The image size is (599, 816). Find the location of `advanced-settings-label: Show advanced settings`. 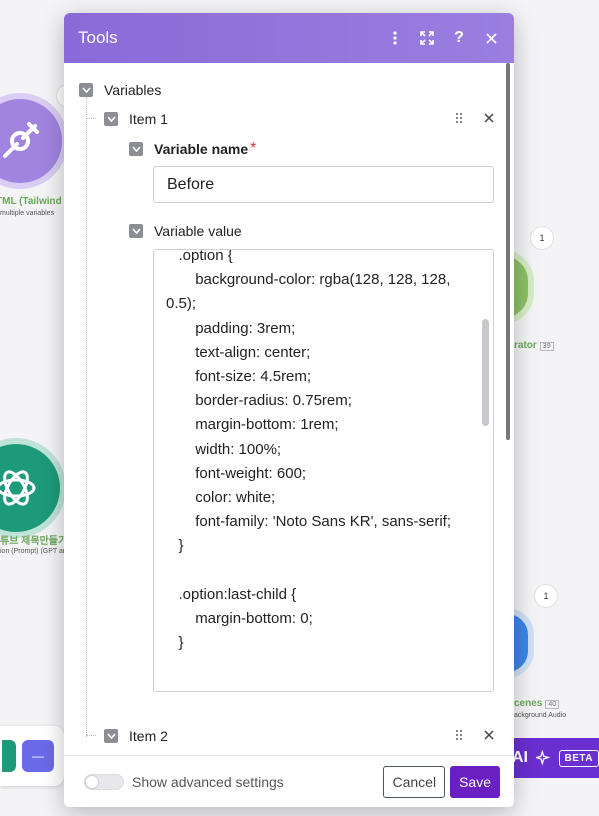

advanced-settings-label: Show advanced settings is located at coordinates (208, 781).